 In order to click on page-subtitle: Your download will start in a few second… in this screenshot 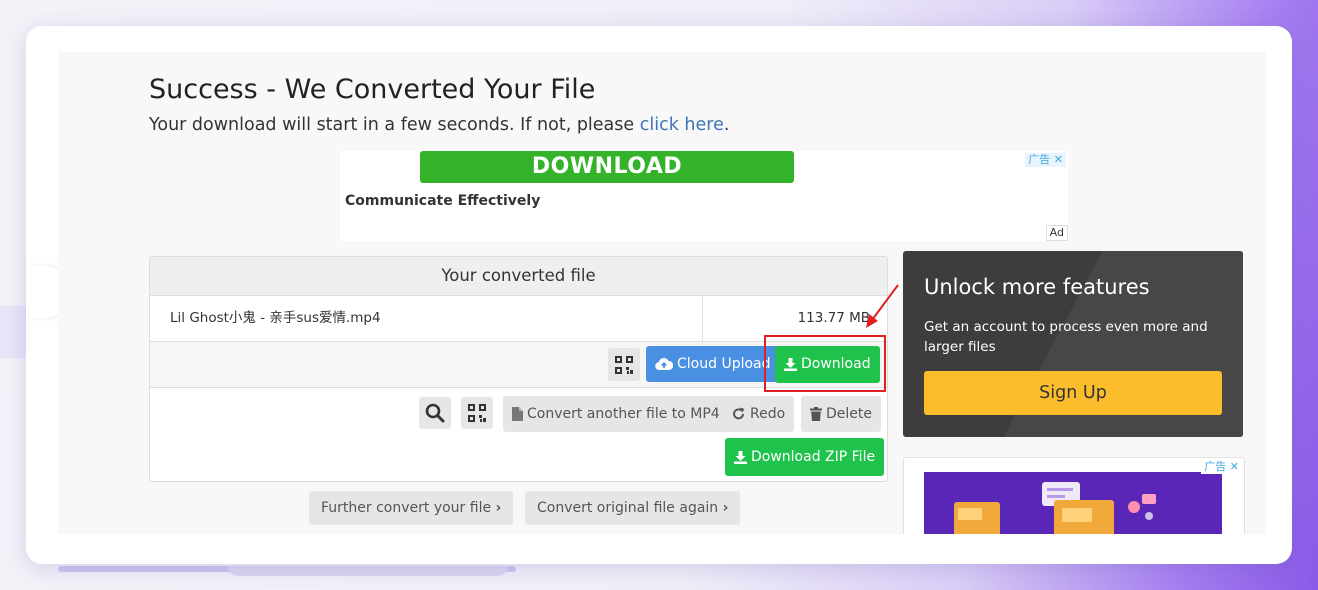, I will do `click(439, 125)`.